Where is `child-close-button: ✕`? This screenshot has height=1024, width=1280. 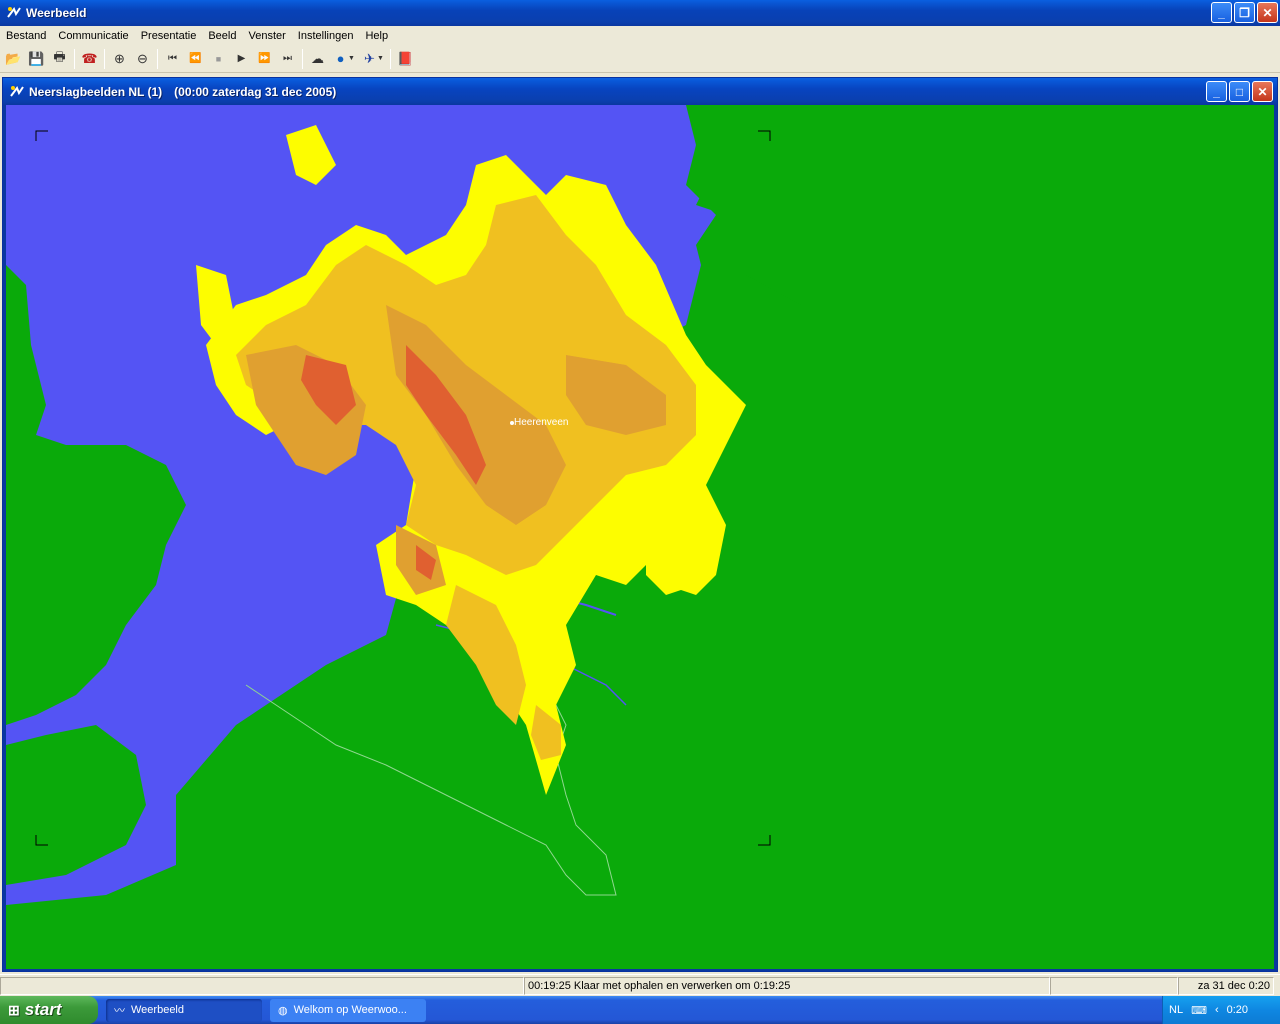 child-close-button: ✕ is located at coordinates (1262, 91).